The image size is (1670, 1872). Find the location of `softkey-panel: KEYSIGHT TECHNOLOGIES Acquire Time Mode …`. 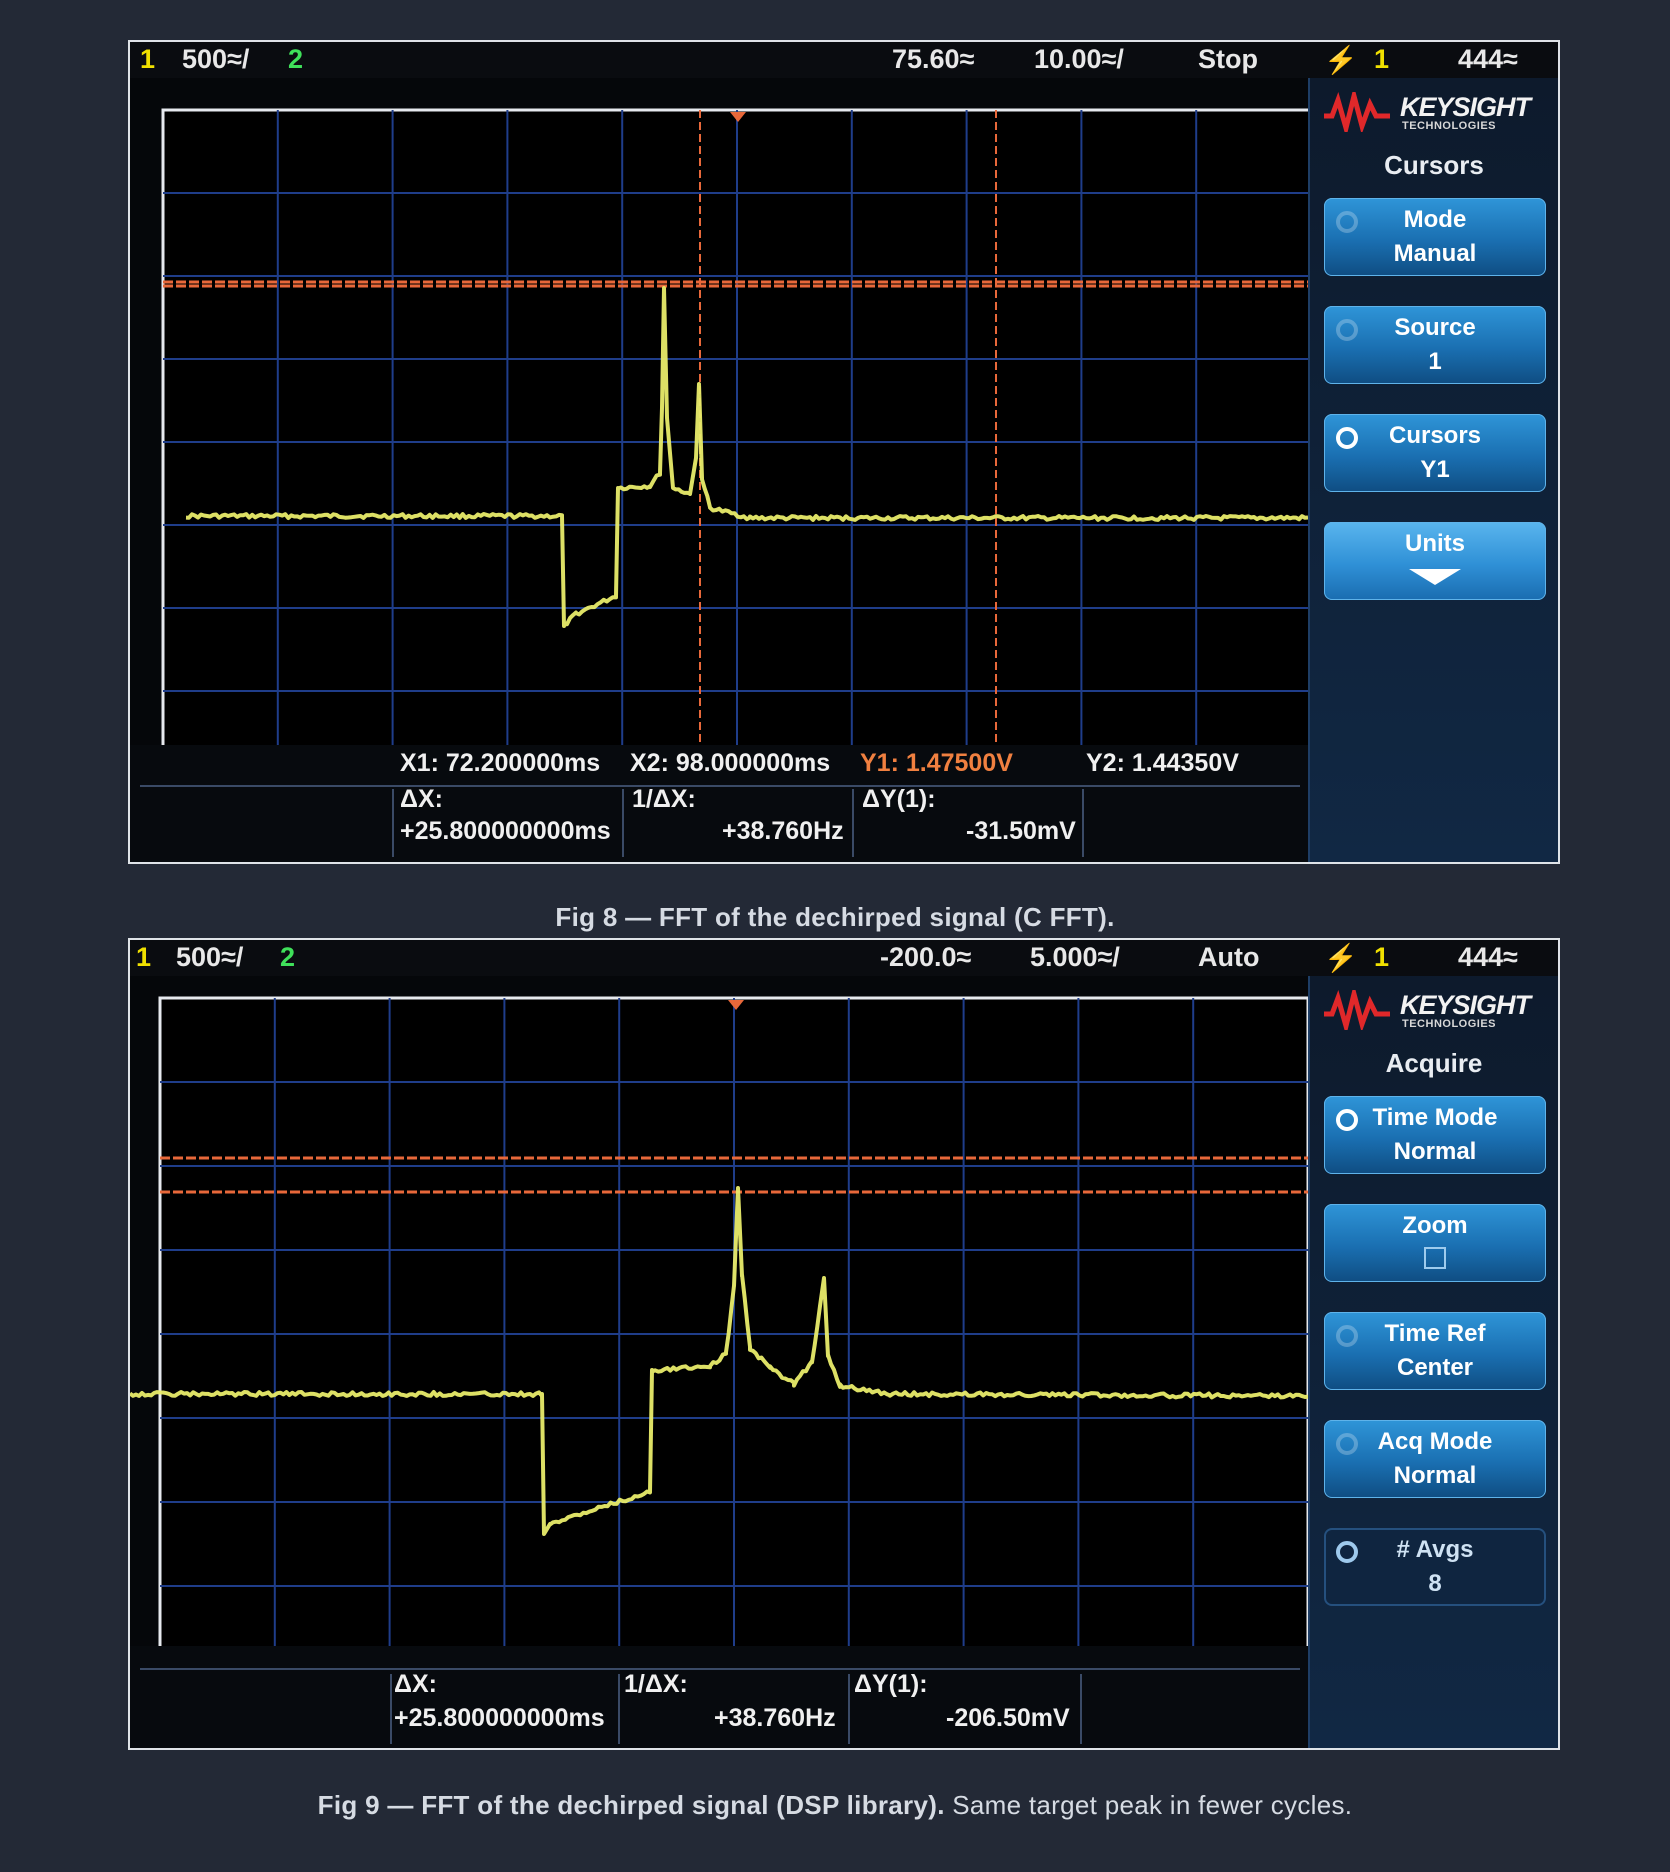

softkey-panel: KEYSIGHT TECHNOLOGIES Acquire Time Mode … is located at coordinates (1433, 1362).